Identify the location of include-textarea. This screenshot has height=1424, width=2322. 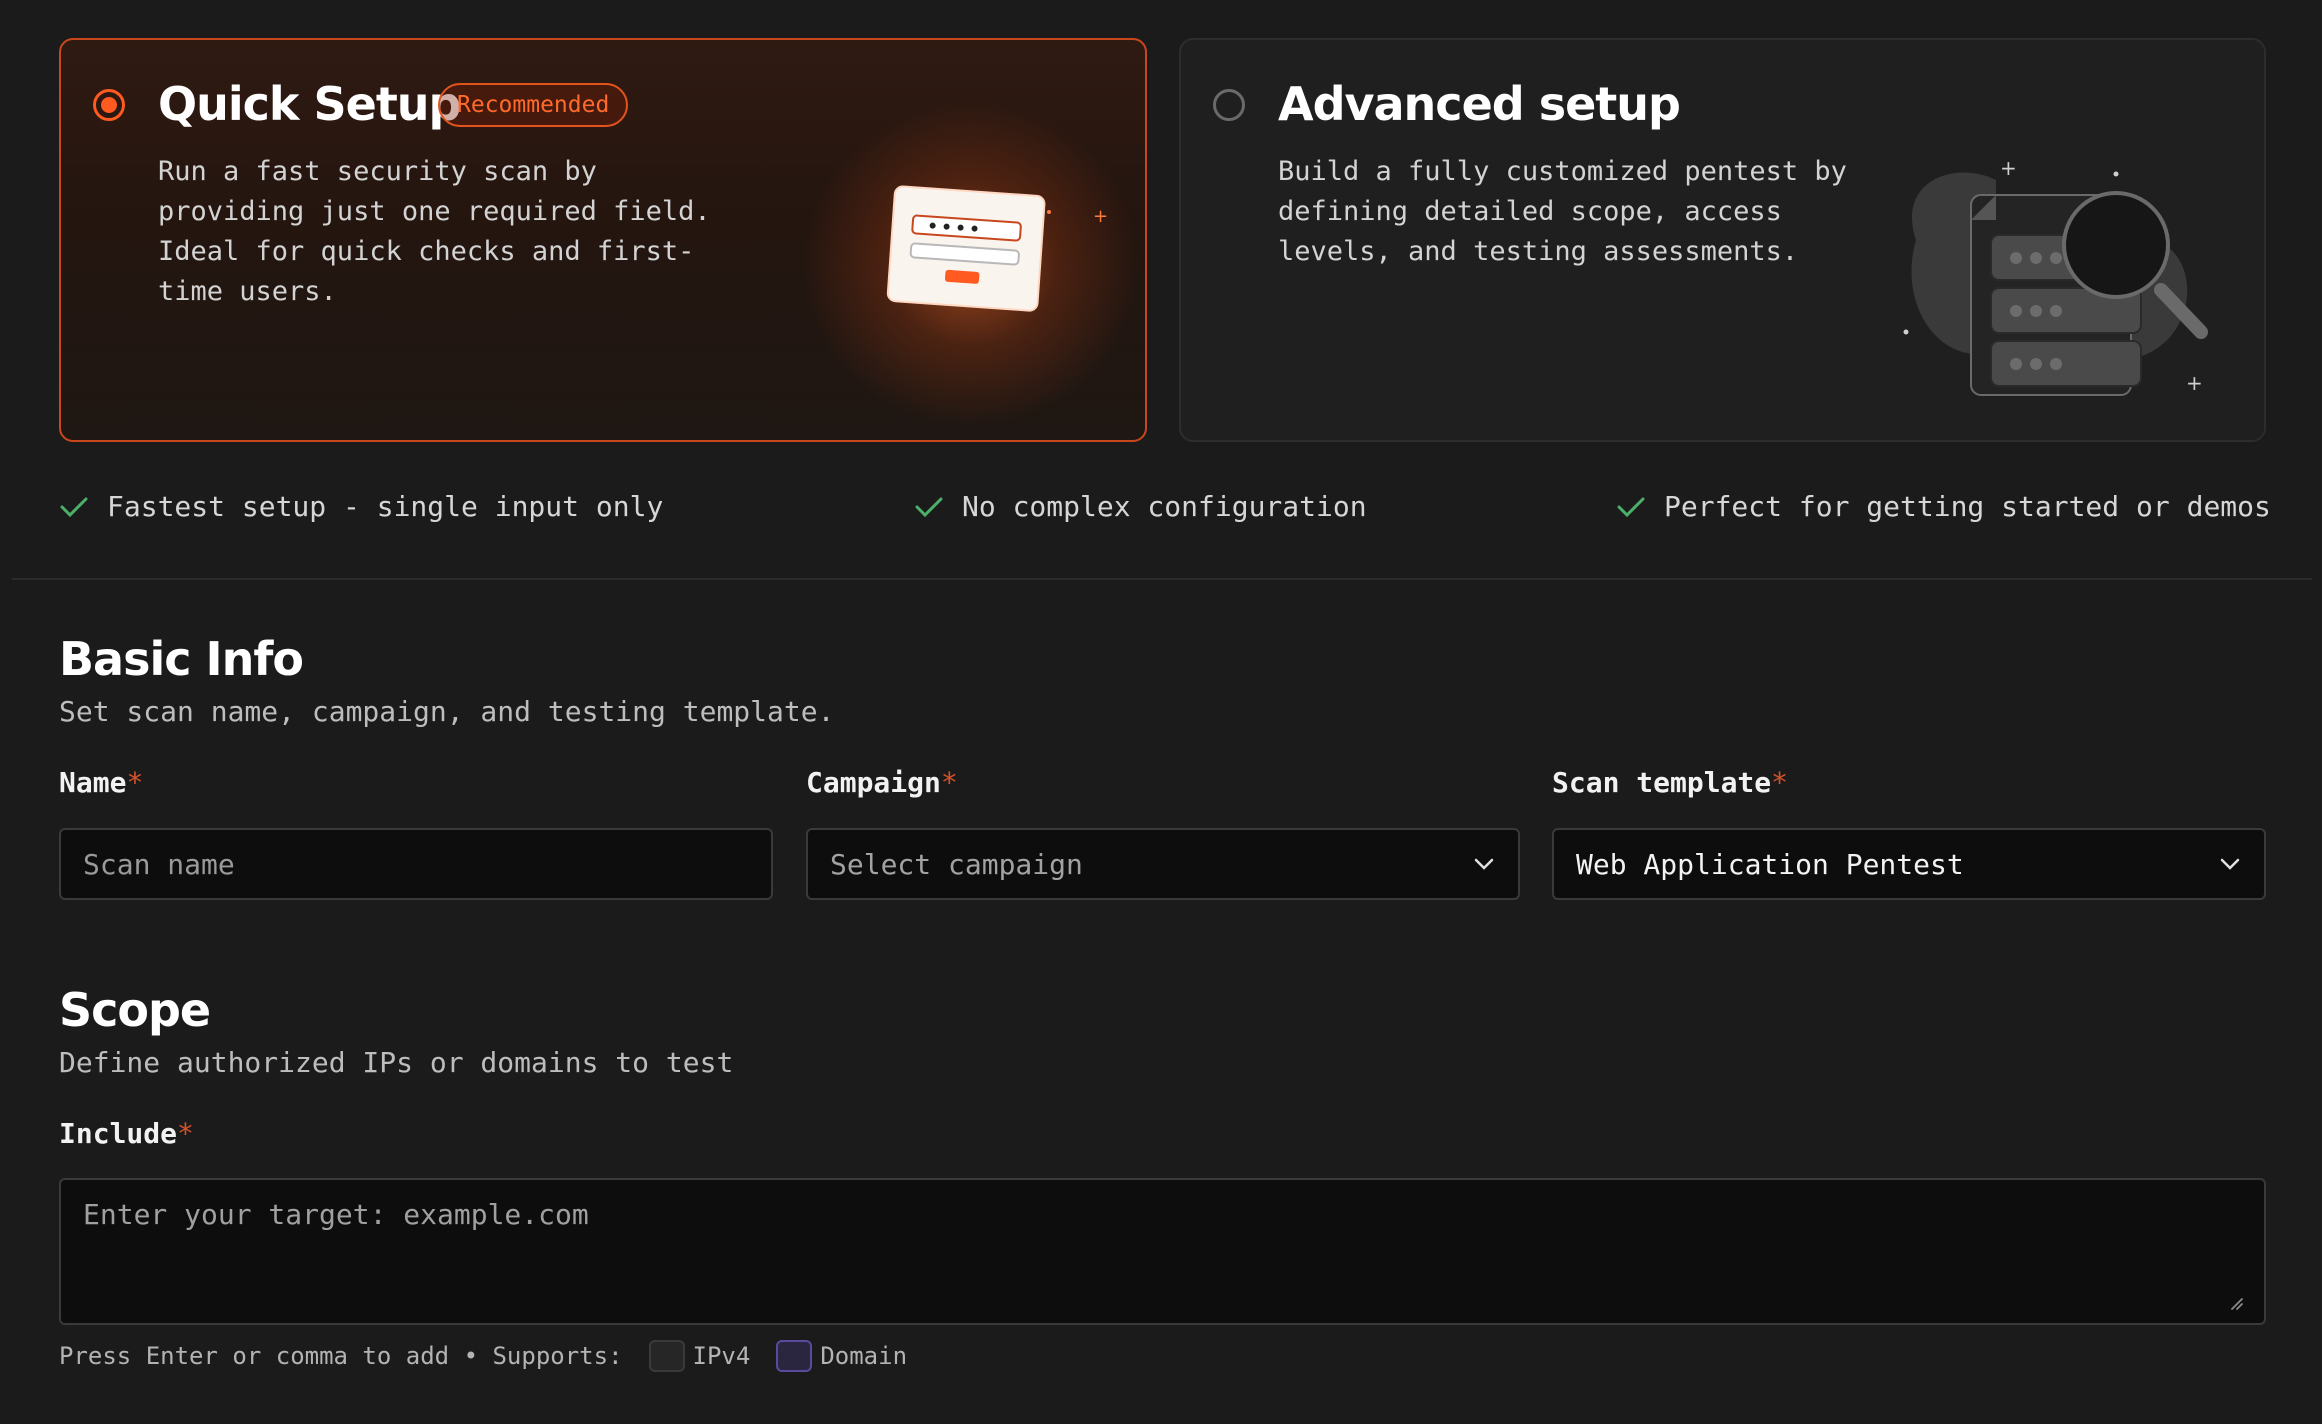
(1162, 1251).